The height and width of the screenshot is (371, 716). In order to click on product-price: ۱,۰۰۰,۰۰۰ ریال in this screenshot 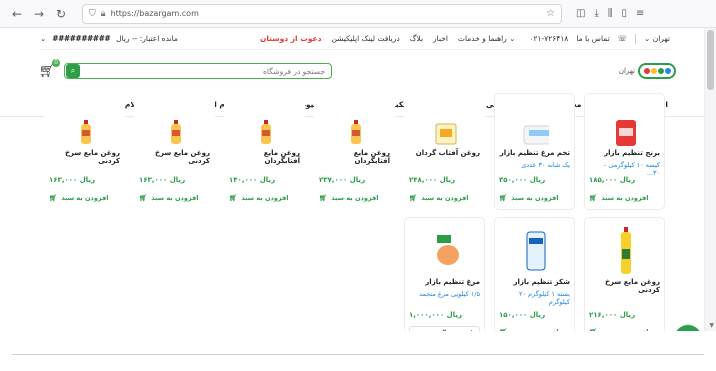, I will do `click(436, 315)`.